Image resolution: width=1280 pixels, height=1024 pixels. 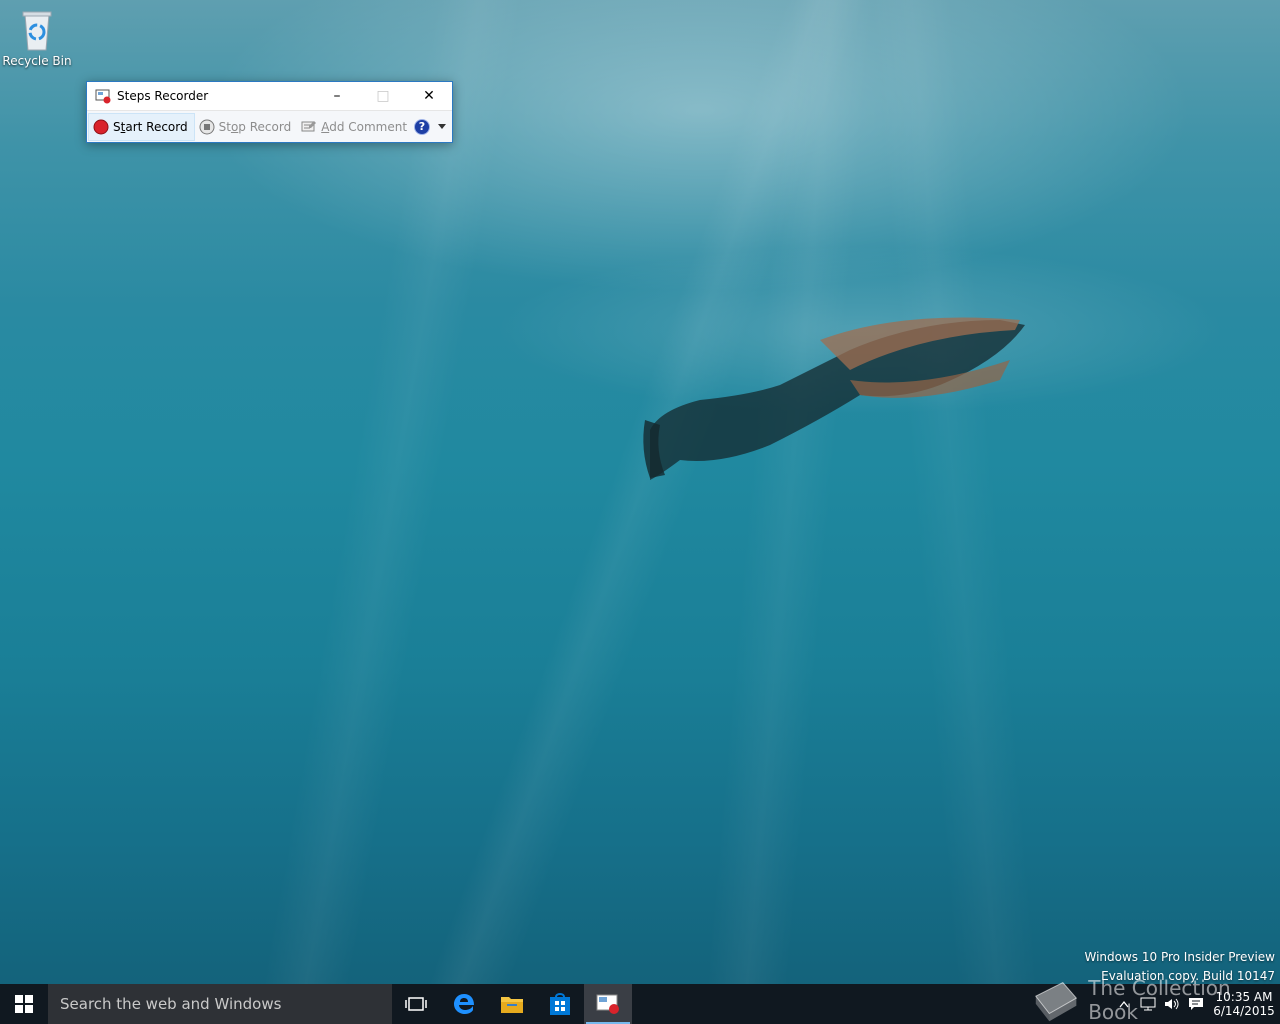 I want to click on recycle-bin-icon, so click(x=37, y=31).